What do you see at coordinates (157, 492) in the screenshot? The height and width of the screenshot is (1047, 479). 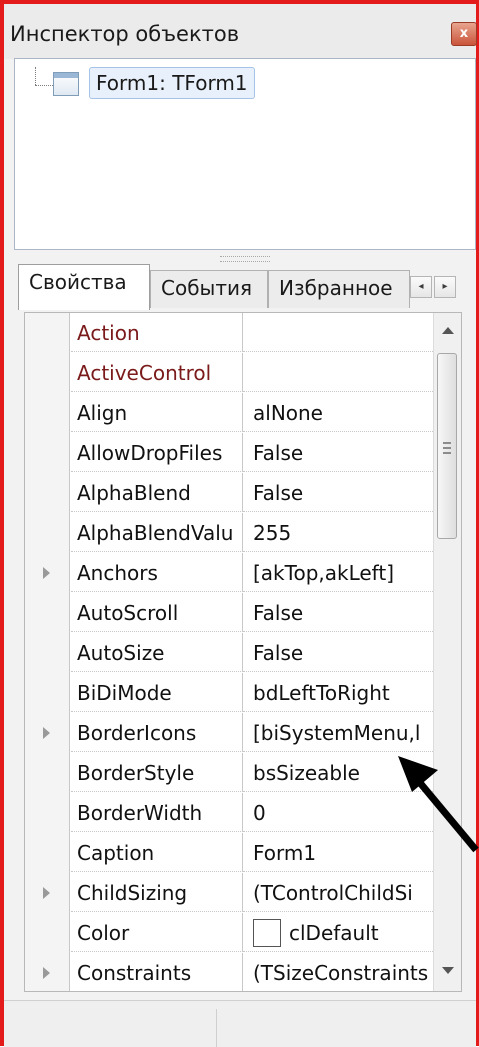 I see `property-name: AlphaBlend` at bounding box center [157, 492].